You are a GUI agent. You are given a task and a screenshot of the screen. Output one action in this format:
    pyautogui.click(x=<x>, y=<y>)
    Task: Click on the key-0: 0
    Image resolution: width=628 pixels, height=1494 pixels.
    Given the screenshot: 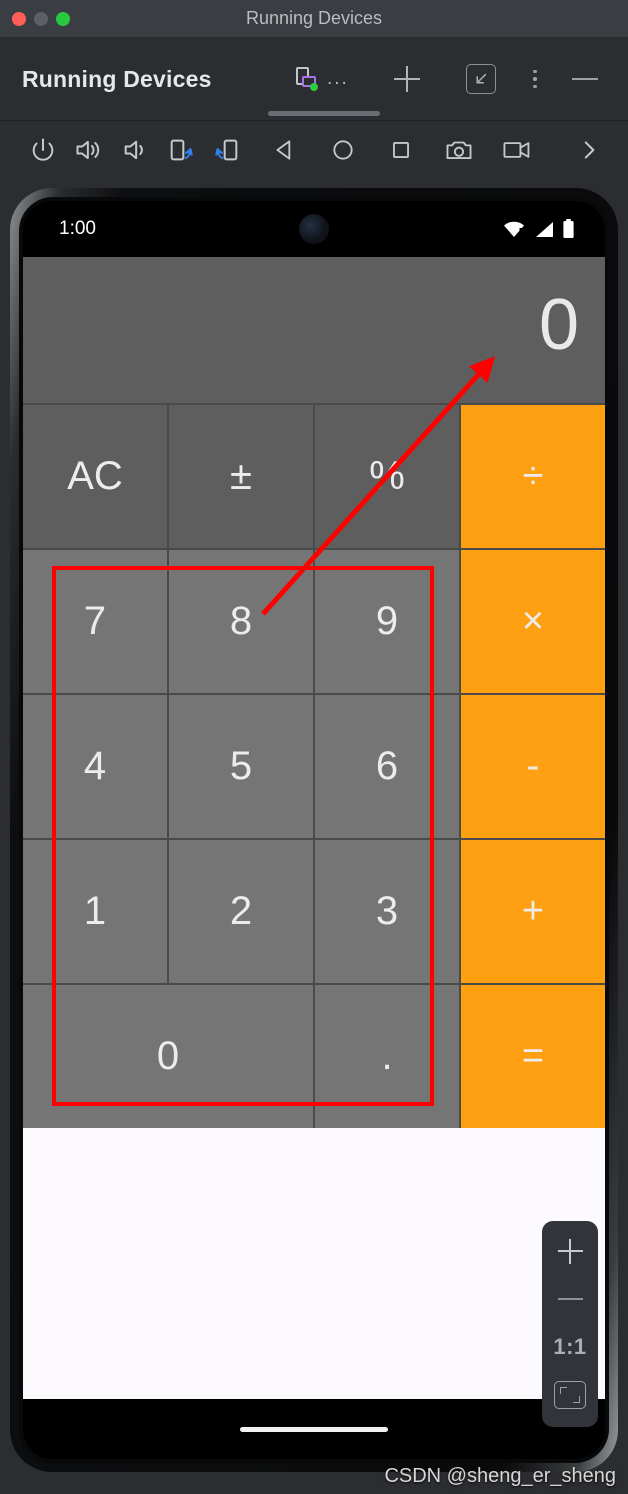 What is the action you would take?
    pyautogui.click(x=168, y=1056)
    